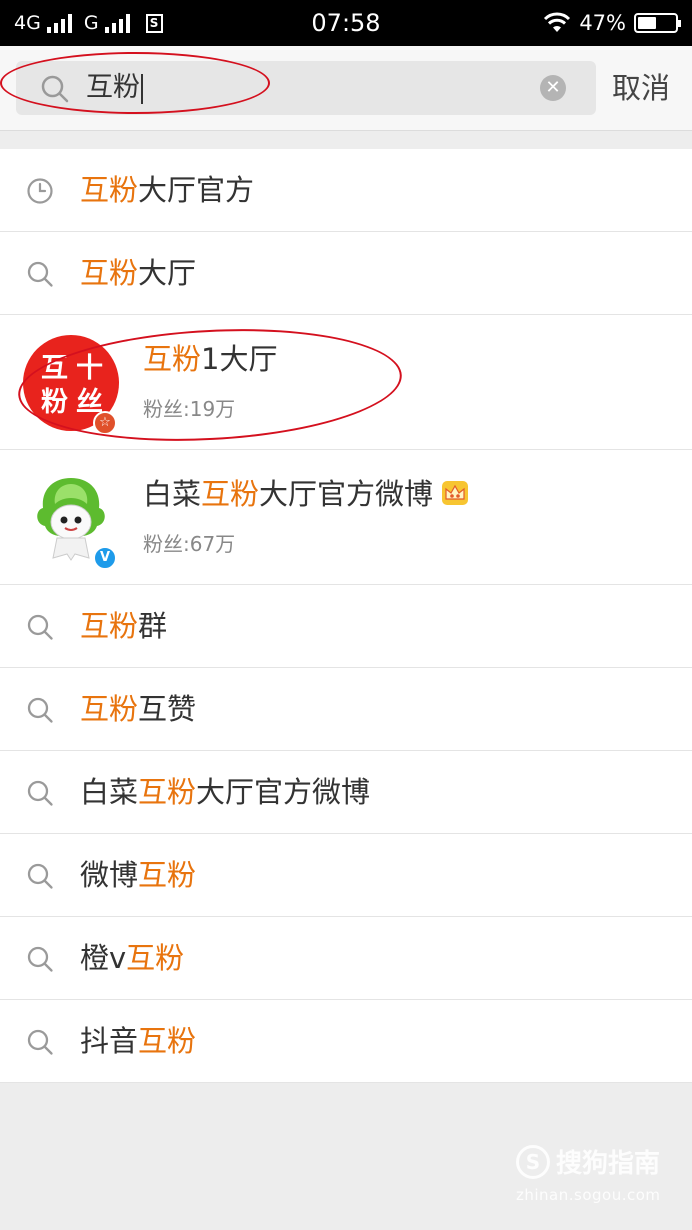 This screenshot has width=692, height=1230. I want to click on search-query-wrap: 互粉, so click(114, 88).